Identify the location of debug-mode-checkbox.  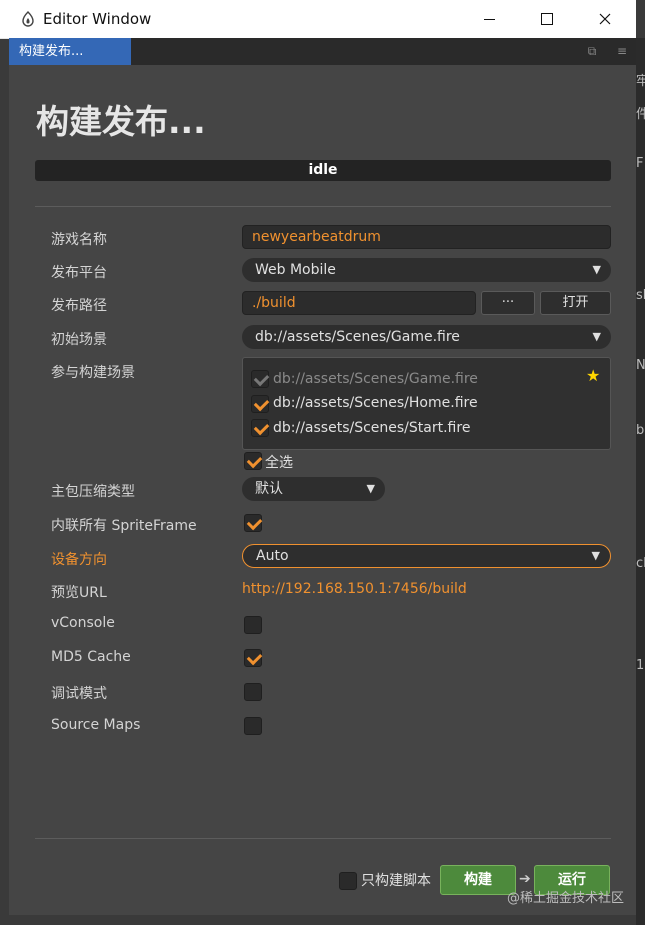
(253, 692).